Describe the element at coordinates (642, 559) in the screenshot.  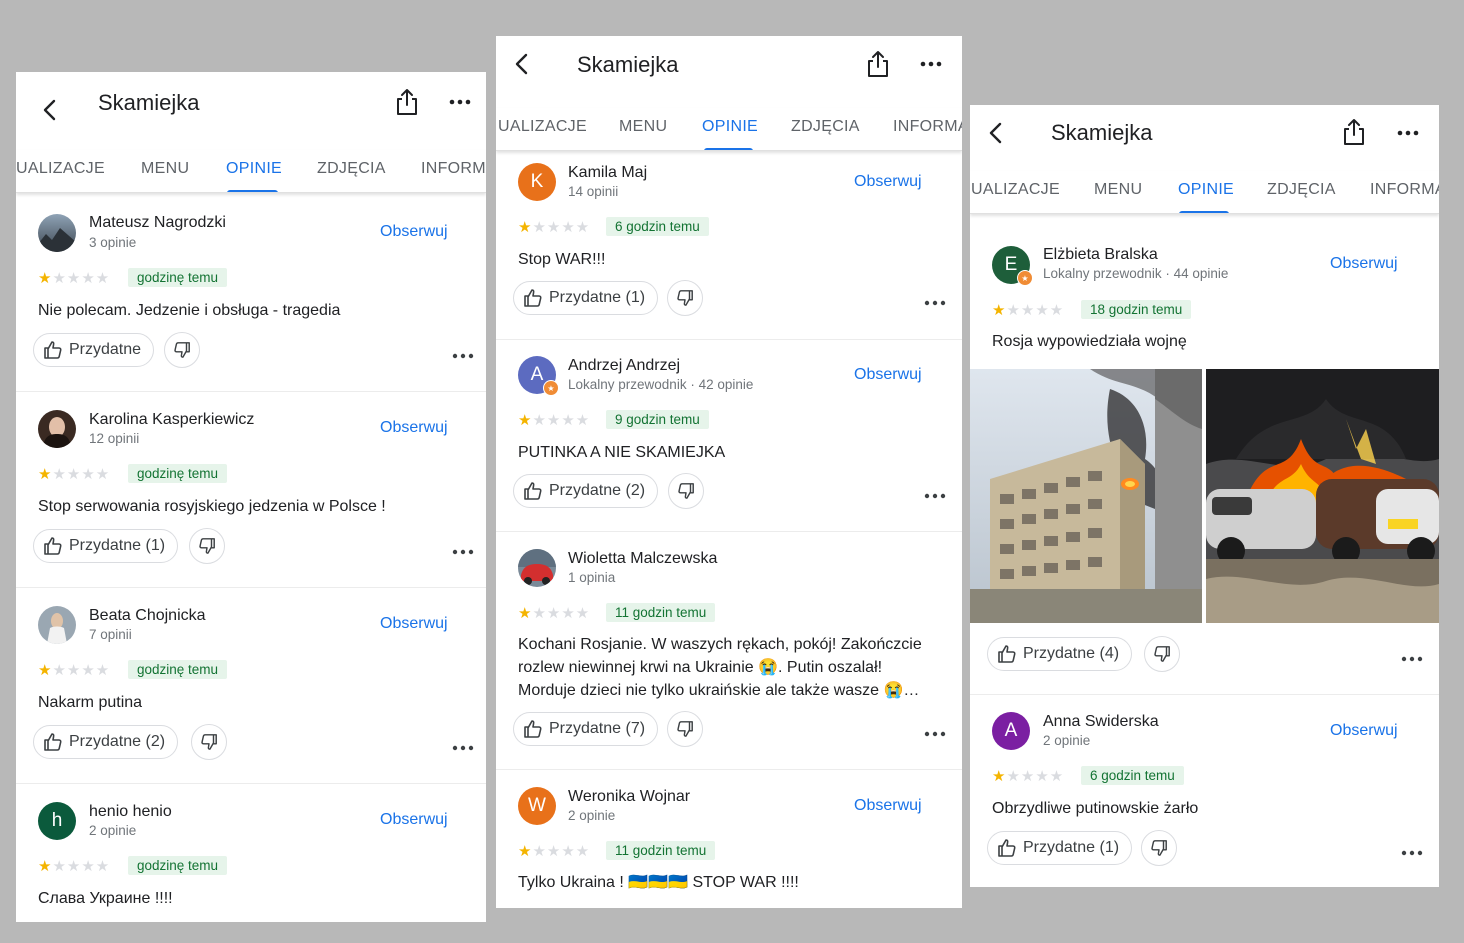
I see `reviewer-name: Wioletta Malczewska` at that location.